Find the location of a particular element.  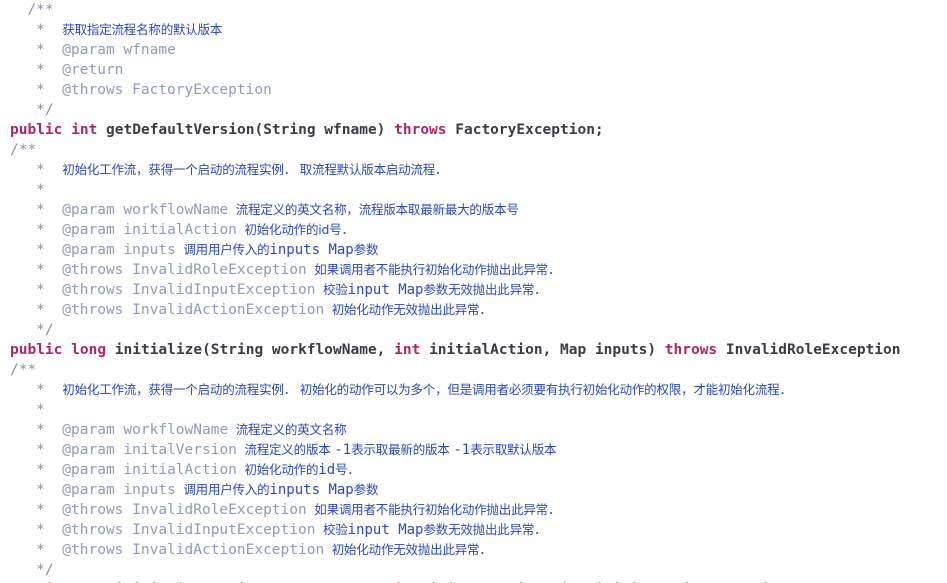

code-token-tagval: FactoryException is located at coordinates (197, 90).